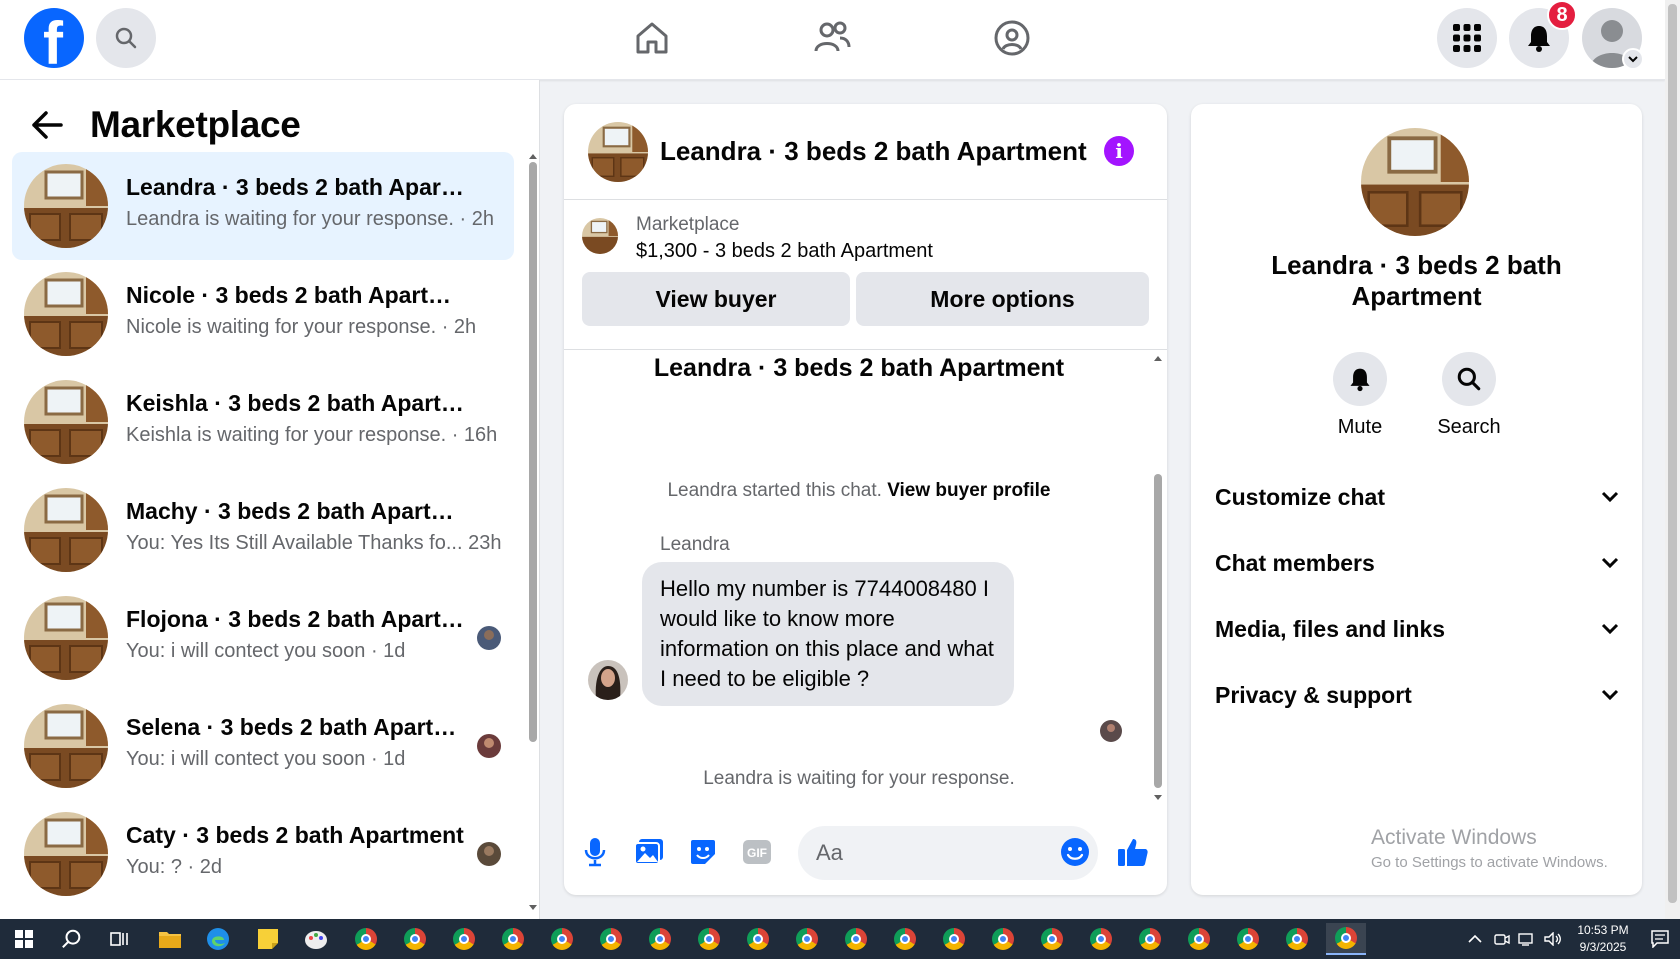 This screenshot has width=1680, height=959. What do you see at coordinates (618, 152) in the screenshot?
I see `chat-thumbnail` at bounding box center [618, 152].